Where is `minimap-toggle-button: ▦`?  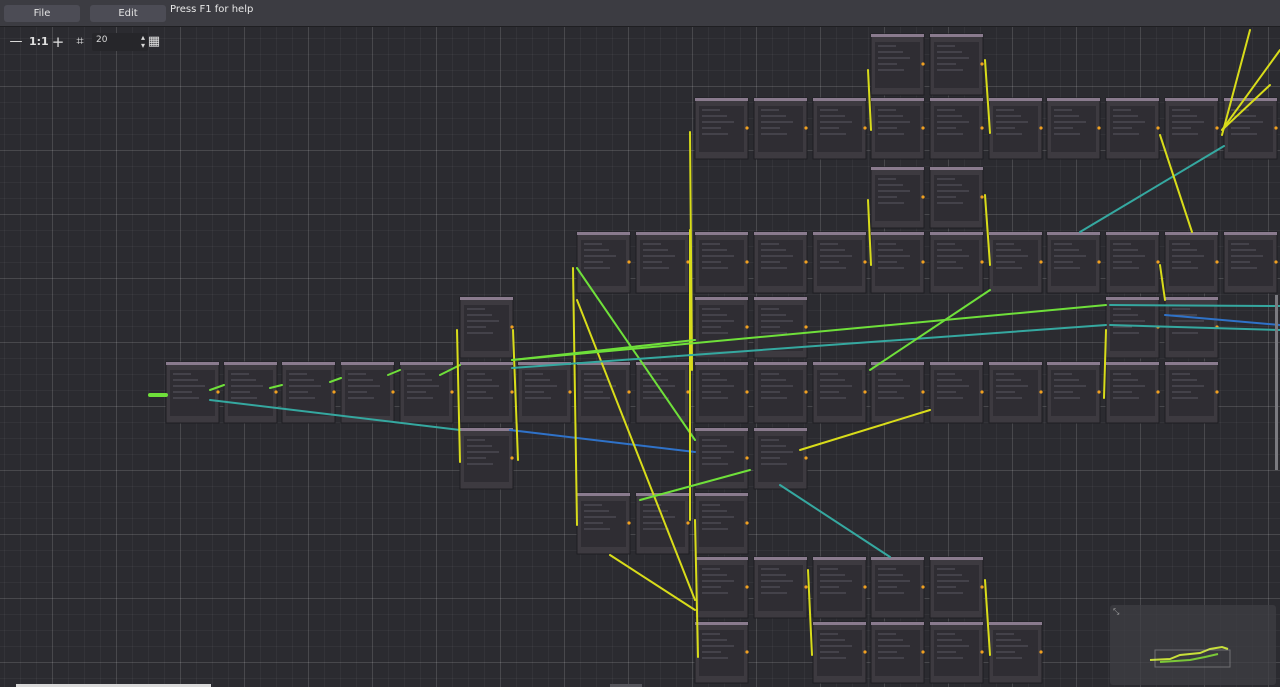 minimap-toggle-button: ▦ is located at coordinates (154, 42).